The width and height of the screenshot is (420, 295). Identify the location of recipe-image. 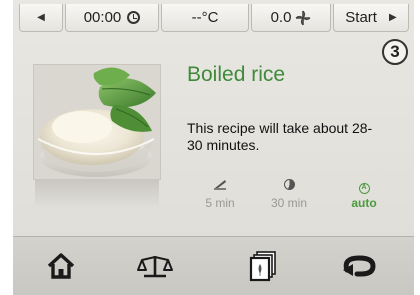
(97, 122).